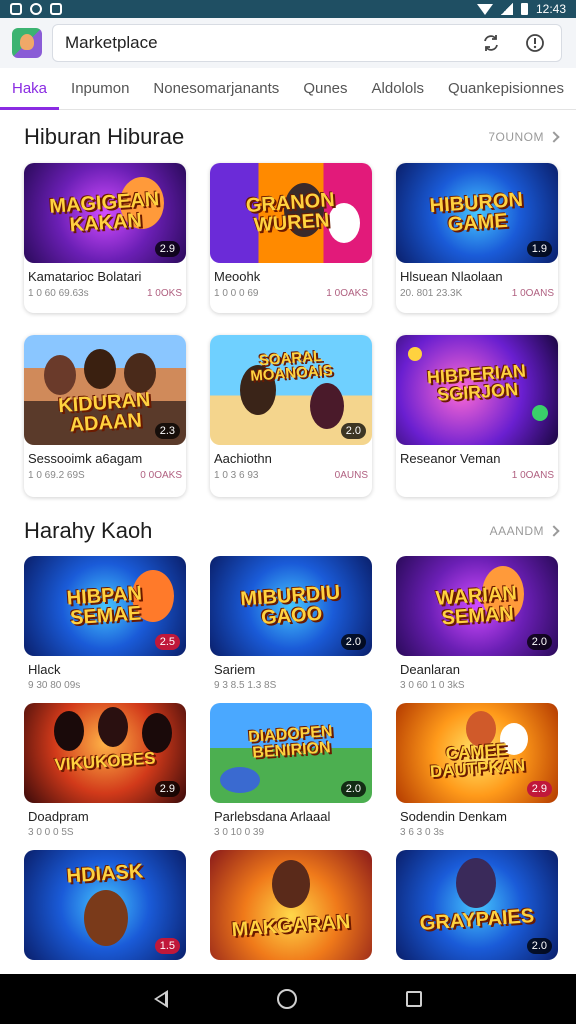 This screenshot has height=1024, width=576. I want to click on game-thumbnail: HIBPERIAN SGIRJON, so click(477, 390).